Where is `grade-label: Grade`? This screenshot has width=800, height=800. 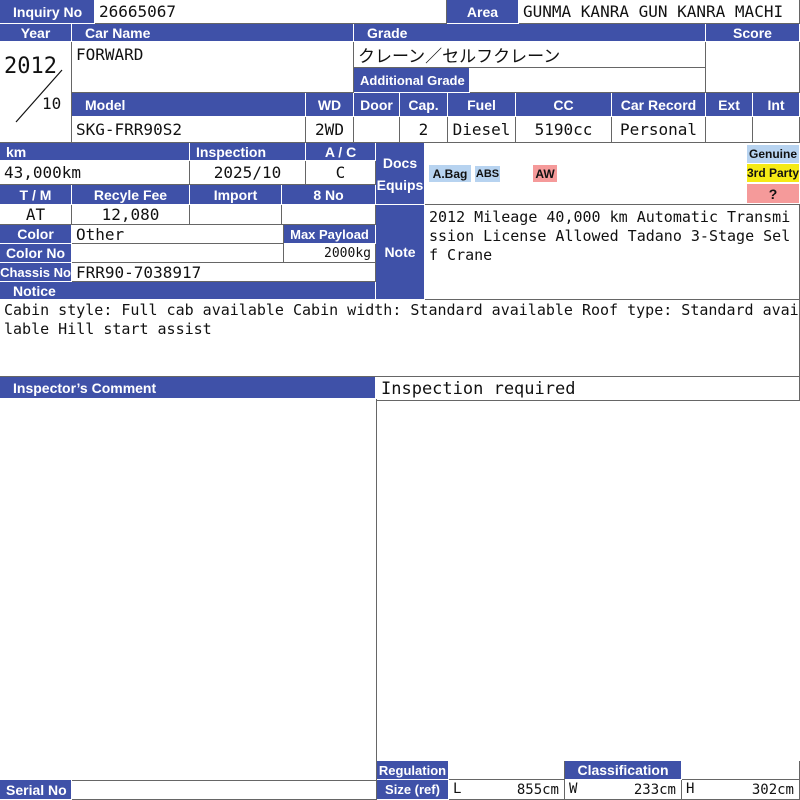
grade-label: Grade is located at coordinates (530, 33).